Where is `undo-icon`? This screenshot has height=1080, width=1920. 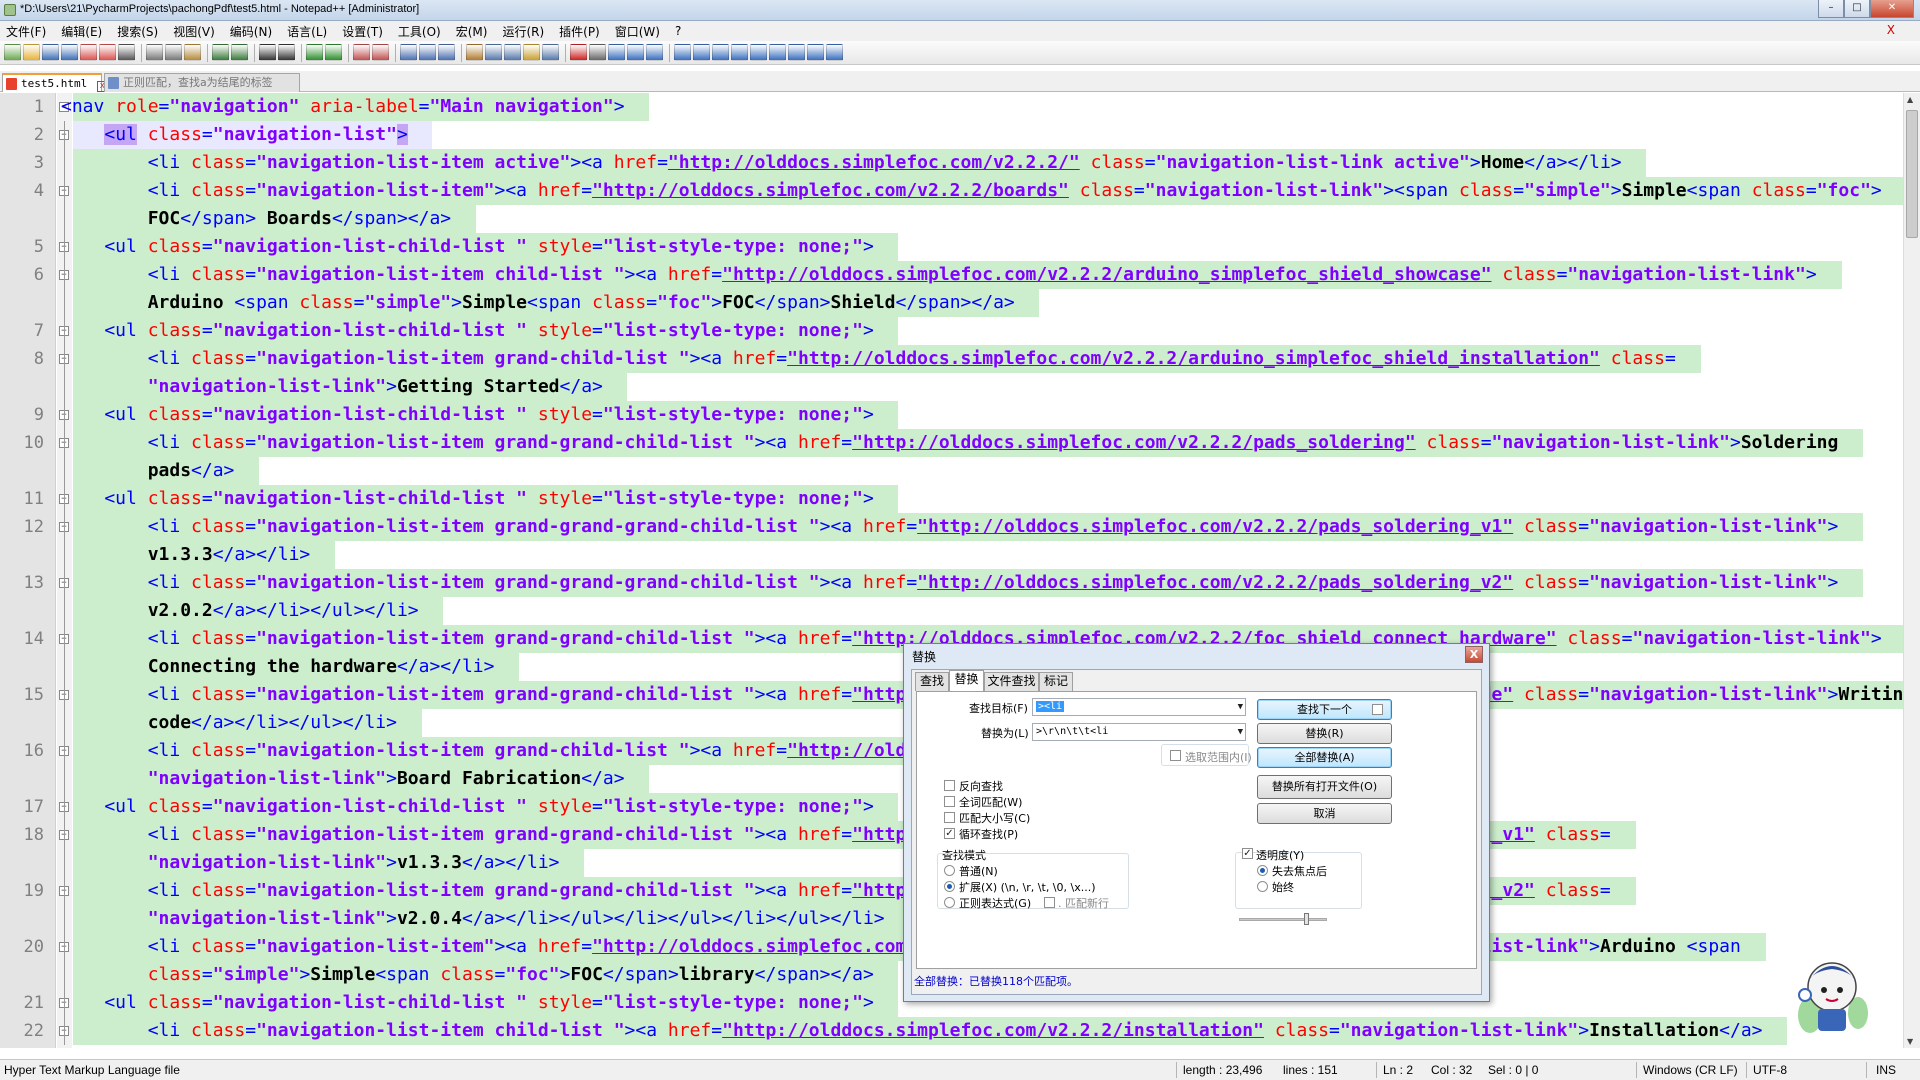 undo-icon is located at coordinates (220, 52).